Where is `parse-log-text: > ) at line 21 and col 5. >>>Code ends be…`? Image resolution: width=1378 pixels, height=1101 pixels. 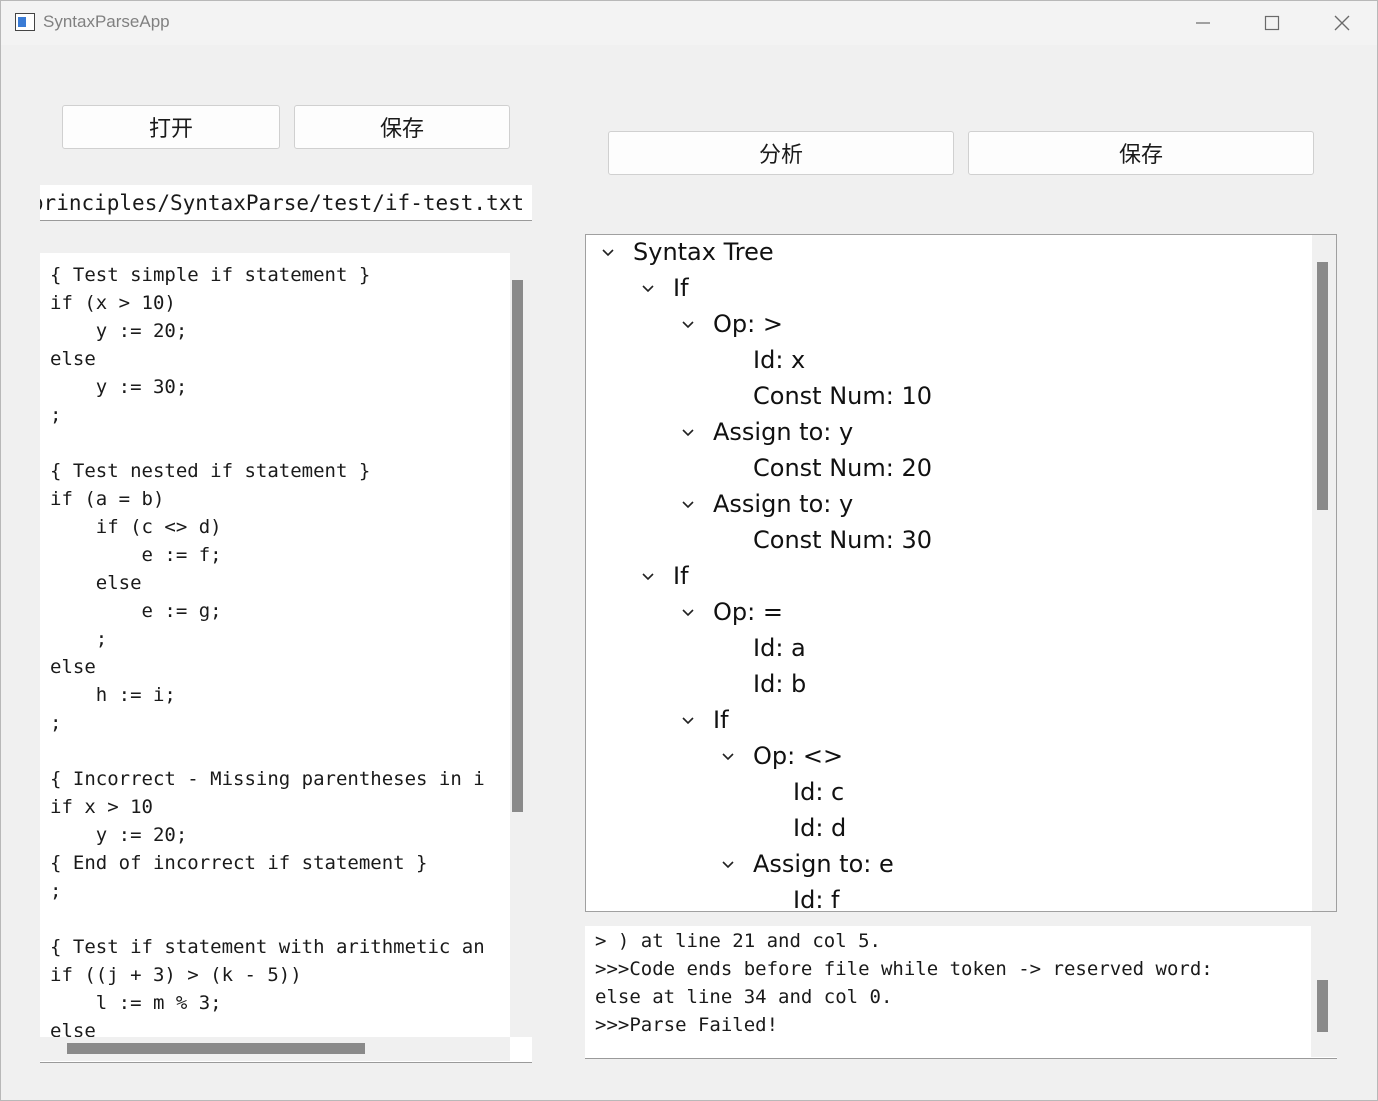
parse-log-text: > ) at line 21 and col 5. >>>Code ends be… is located at coordinates (904, 983).